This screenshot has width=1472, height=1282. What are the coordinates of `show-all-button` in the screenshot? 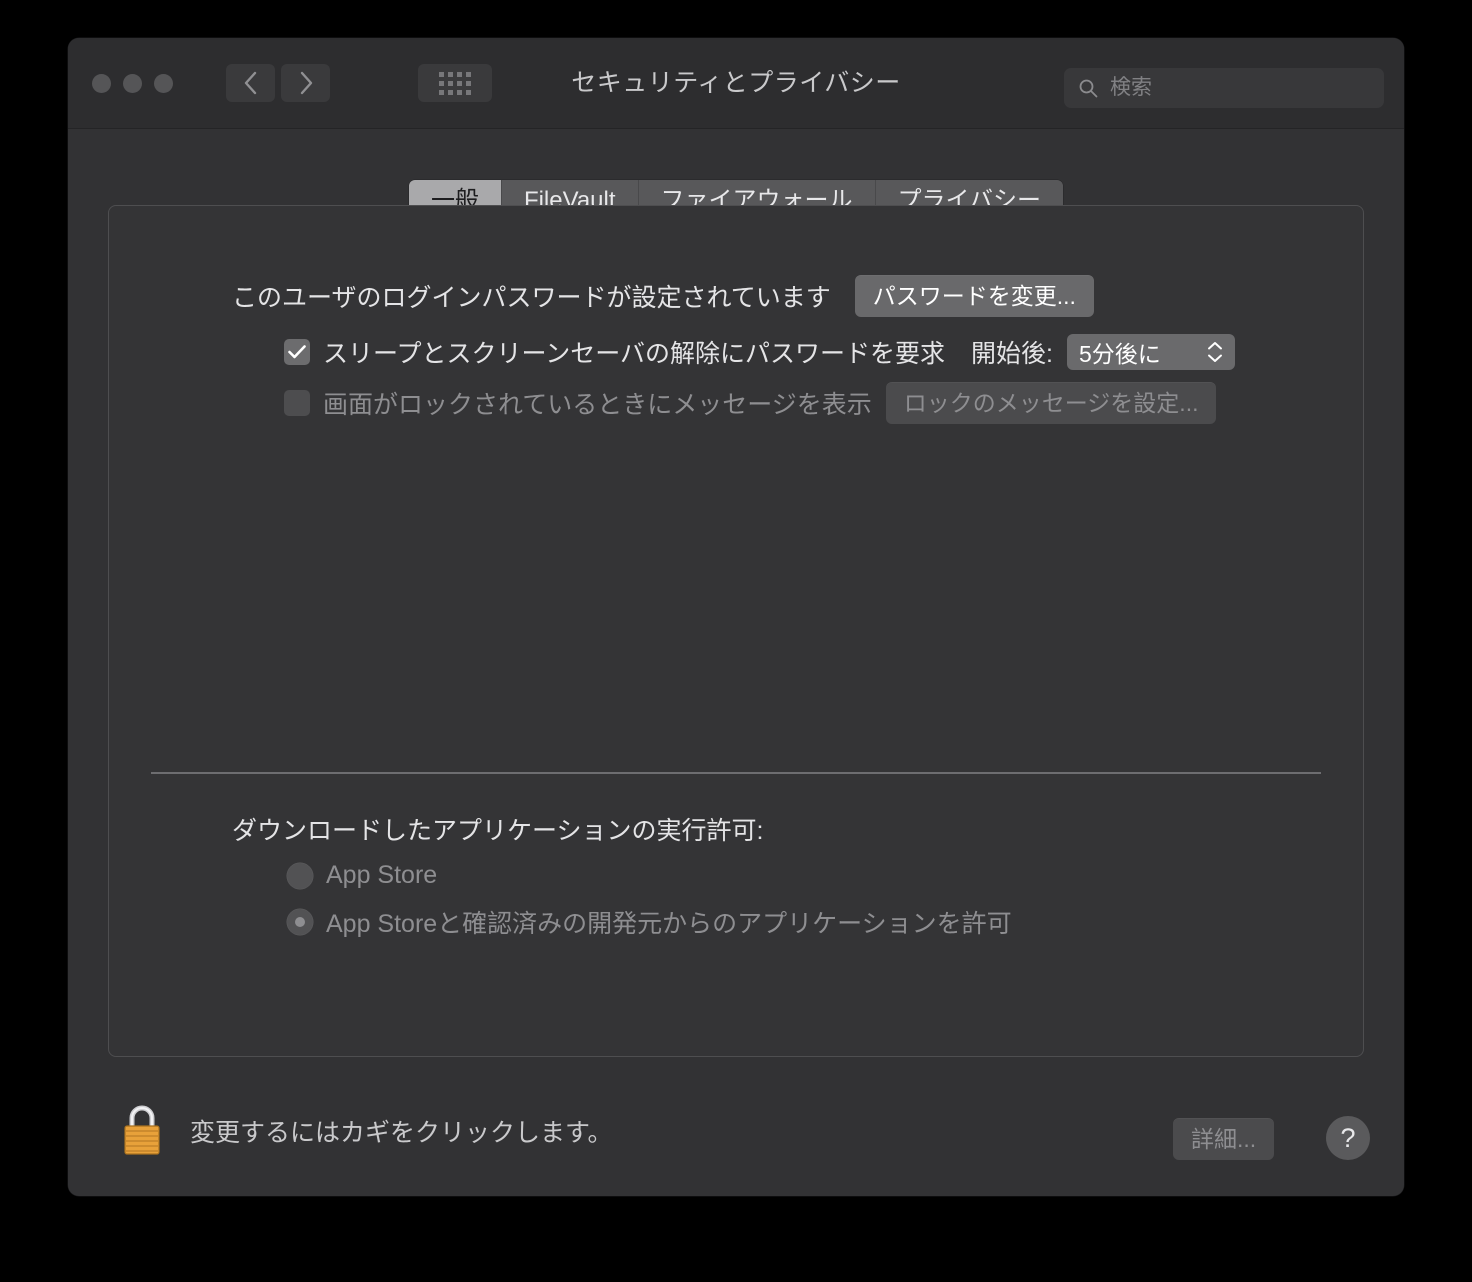 It's located at (455, 83).